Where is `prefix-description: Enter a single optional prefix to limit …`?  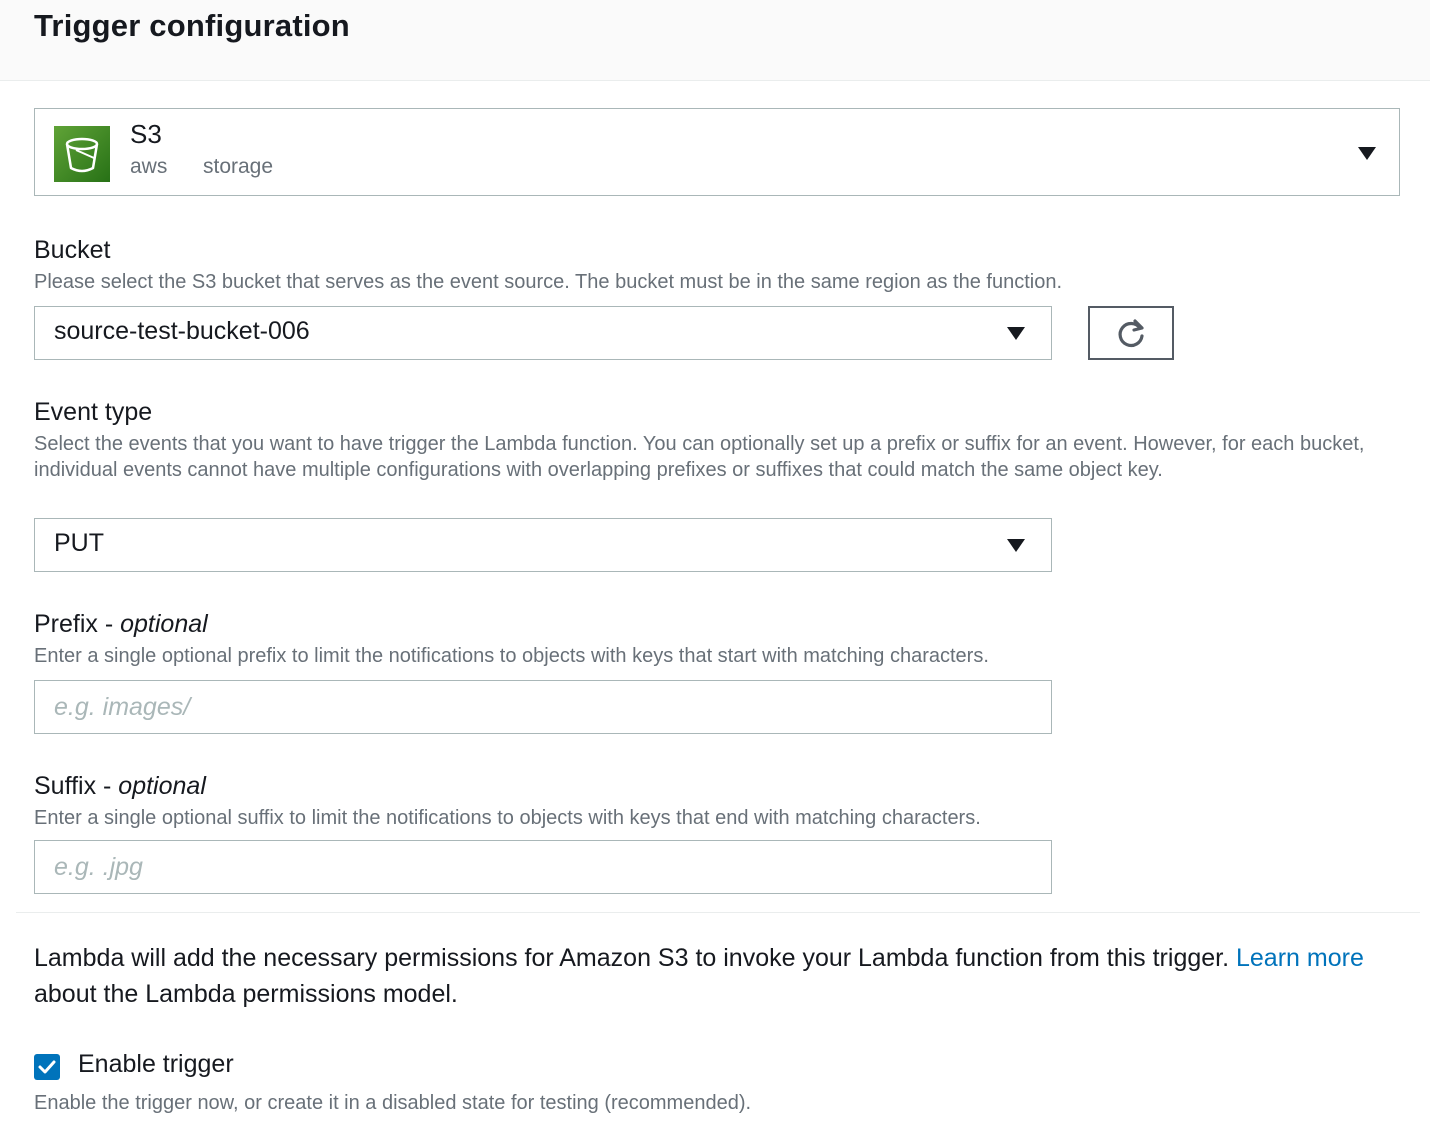
prefix-description: Enter a single optional prefix to limit … is located at coordinates (511, 656).